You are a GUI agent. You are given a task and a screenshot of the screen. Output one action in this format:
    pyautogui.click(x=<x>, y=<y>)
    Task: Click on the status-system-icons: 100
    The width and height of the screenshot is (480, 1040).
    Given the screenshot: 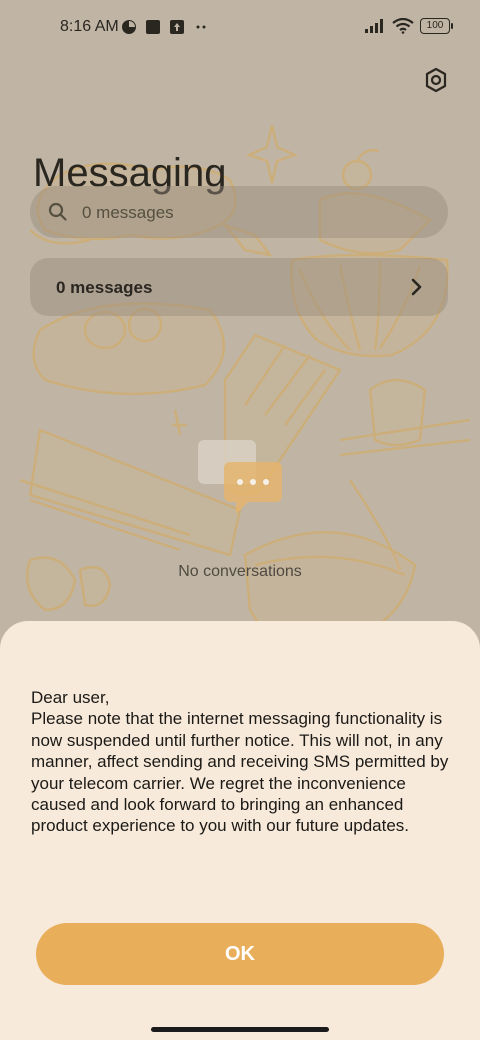 What is the action you would take?
    pyautogui.click(x=408, y=26)
    